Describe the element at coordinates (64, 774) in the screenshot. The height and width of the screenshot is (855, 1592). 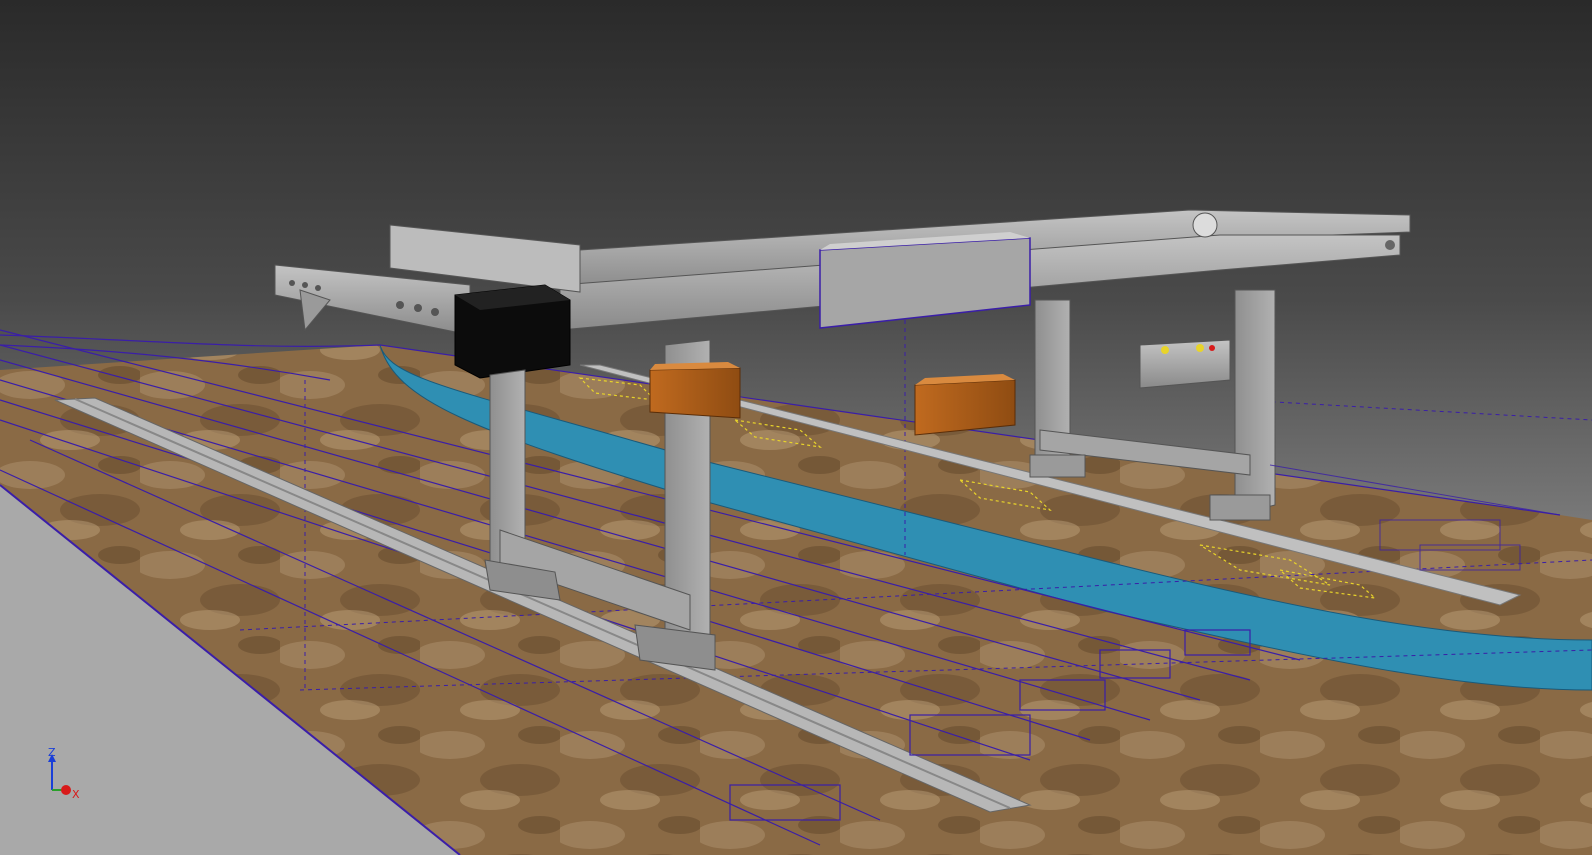
I see `axis-triad: Z X` at that location.